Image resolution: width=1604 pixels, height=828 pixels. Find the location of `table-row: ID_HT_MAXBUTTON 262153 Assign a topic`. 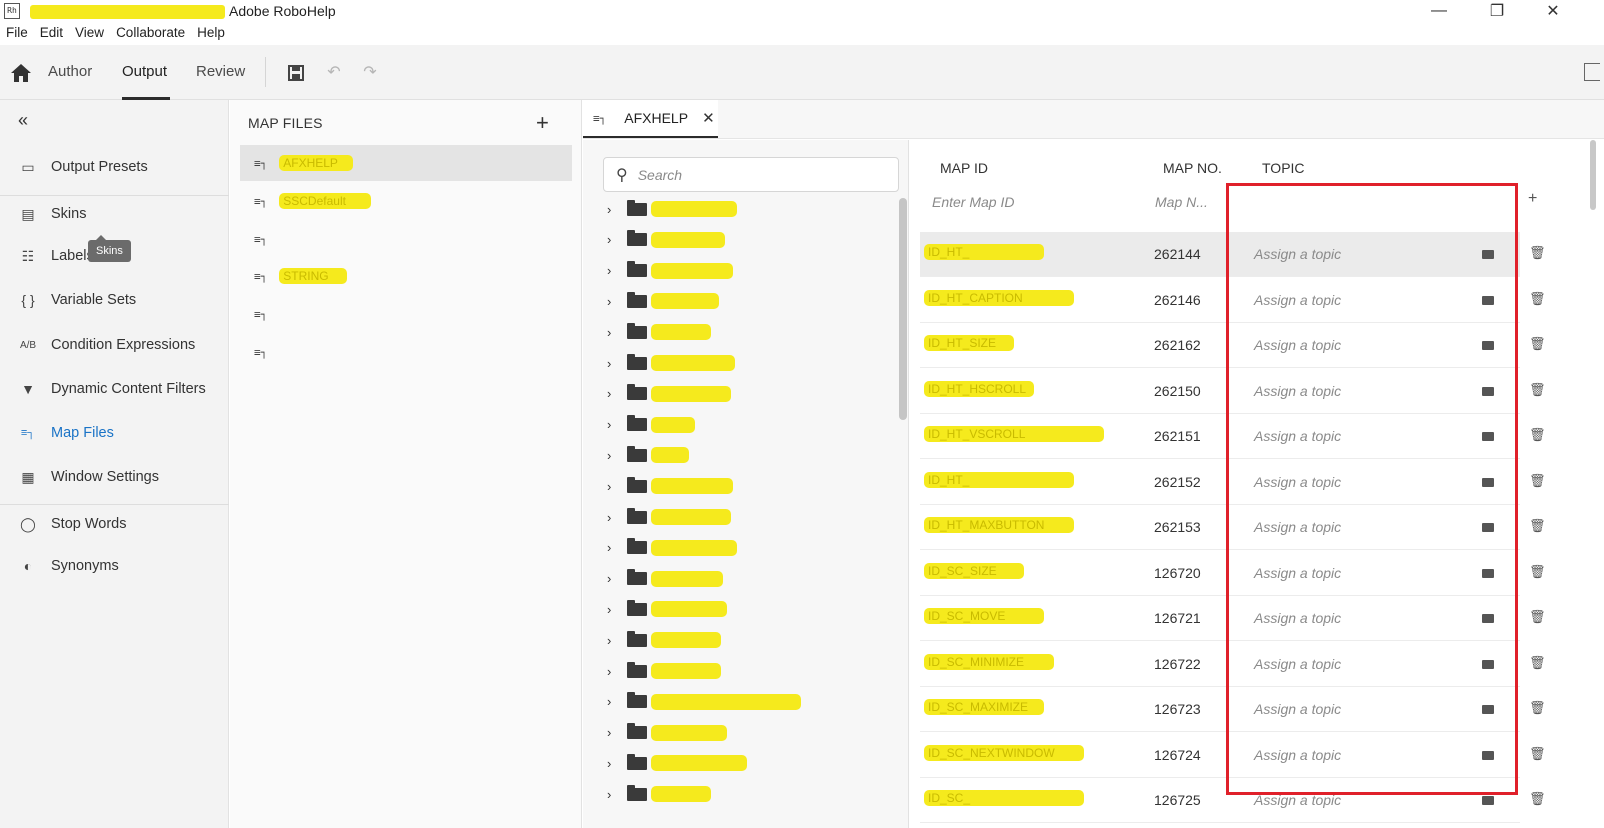

table-row: ID_HT_MAXBUTTON 262153 Assign a topic is located at coordinates (1220, 527).